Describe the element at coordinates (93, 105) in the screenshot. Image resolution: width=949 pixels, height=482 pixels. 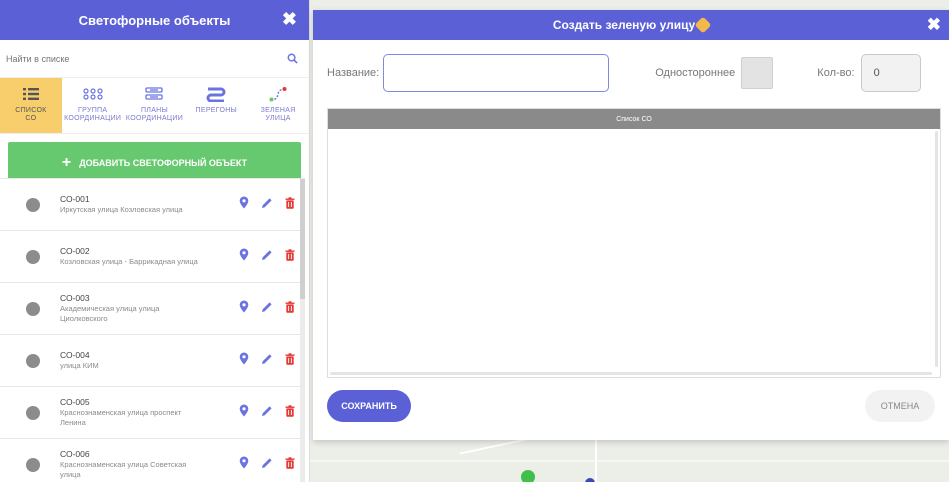
I see `tab-coordination-group: Группа координации` at that location.